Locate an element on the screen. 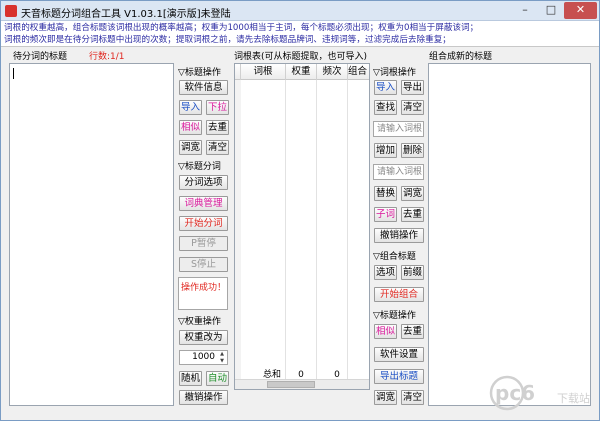 The width and height of the screenshot is (600, 421). weight-value: 1000 is located at coordinates (203, 357).